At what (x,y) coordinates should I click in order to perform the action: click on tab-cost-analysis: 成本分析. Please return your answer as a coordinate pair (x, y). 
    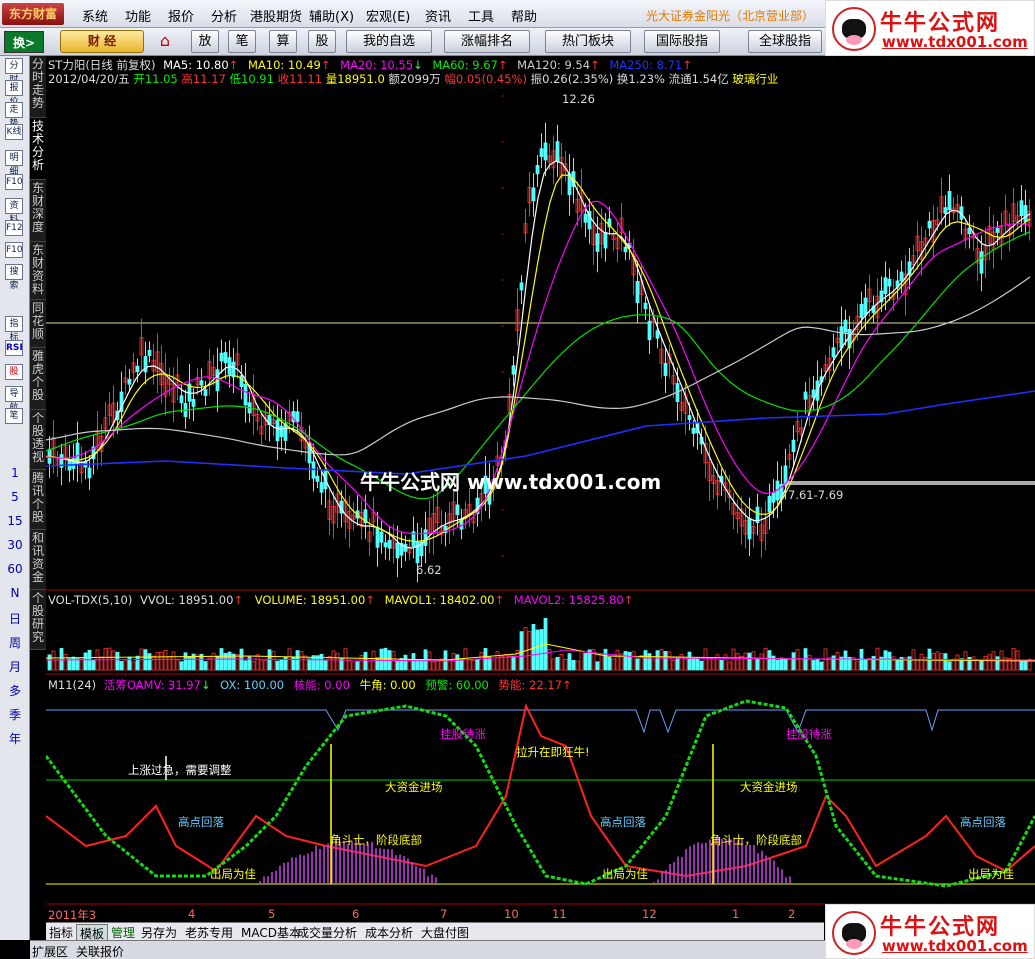
    Looking at the image, I should click on (389, 932).